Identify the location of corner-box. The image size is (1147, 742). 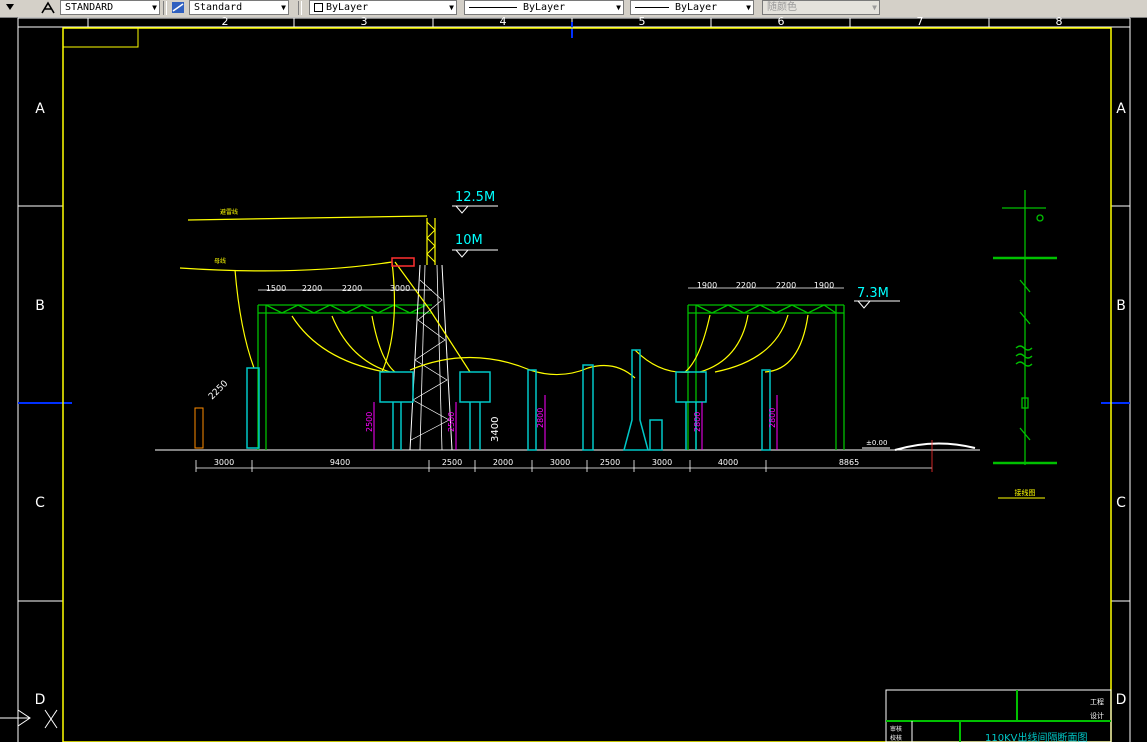
(100, 37).